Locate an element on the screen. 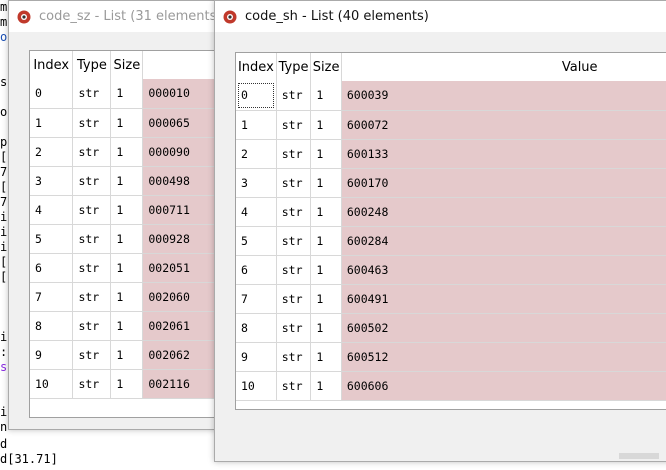 This screenshot has width=666, height=470. table-row: 1 str 1 600072 is located at coordinates (451, 125).